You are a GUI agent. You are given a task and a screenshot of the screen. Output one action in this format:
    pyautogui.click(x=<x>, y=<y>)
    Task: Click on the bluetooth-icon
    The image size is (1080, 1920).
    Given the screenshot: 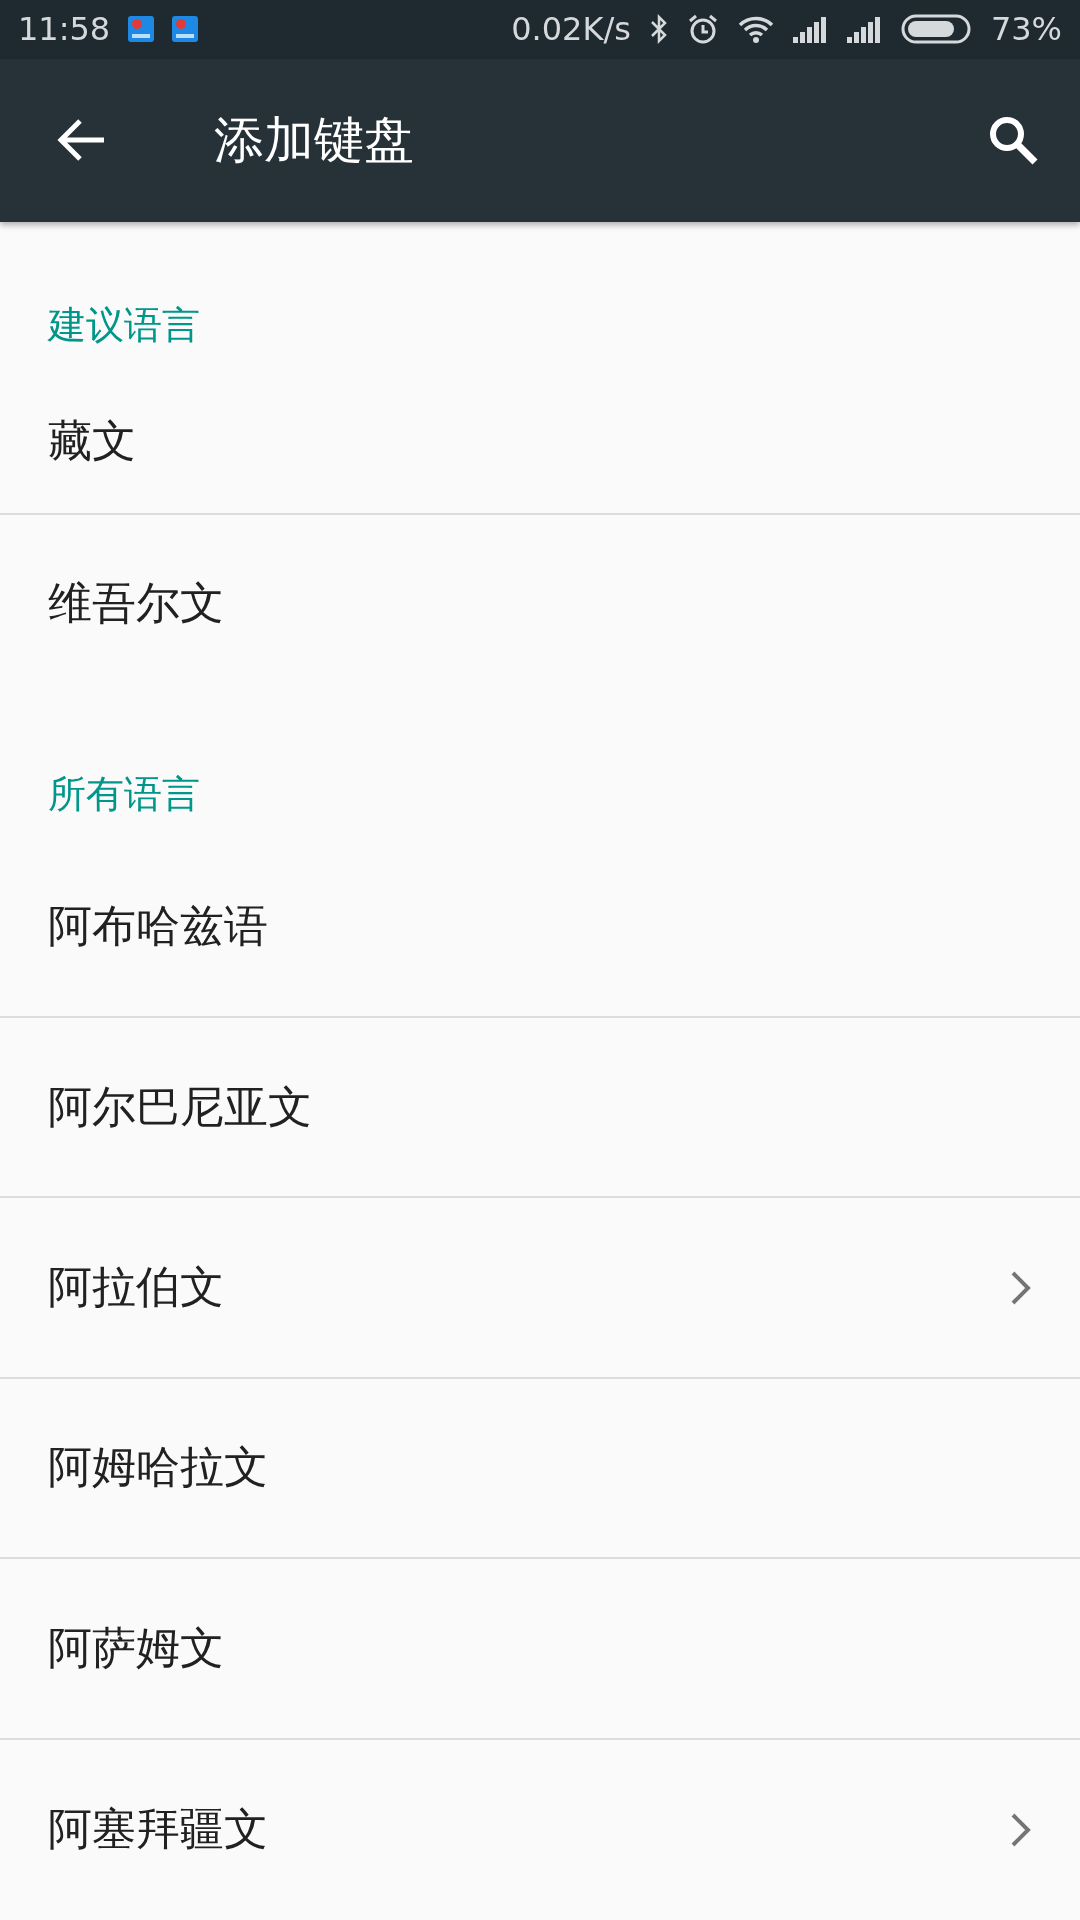 What is the action you would take?
    pyautogui.click(x=658, y=29)
    